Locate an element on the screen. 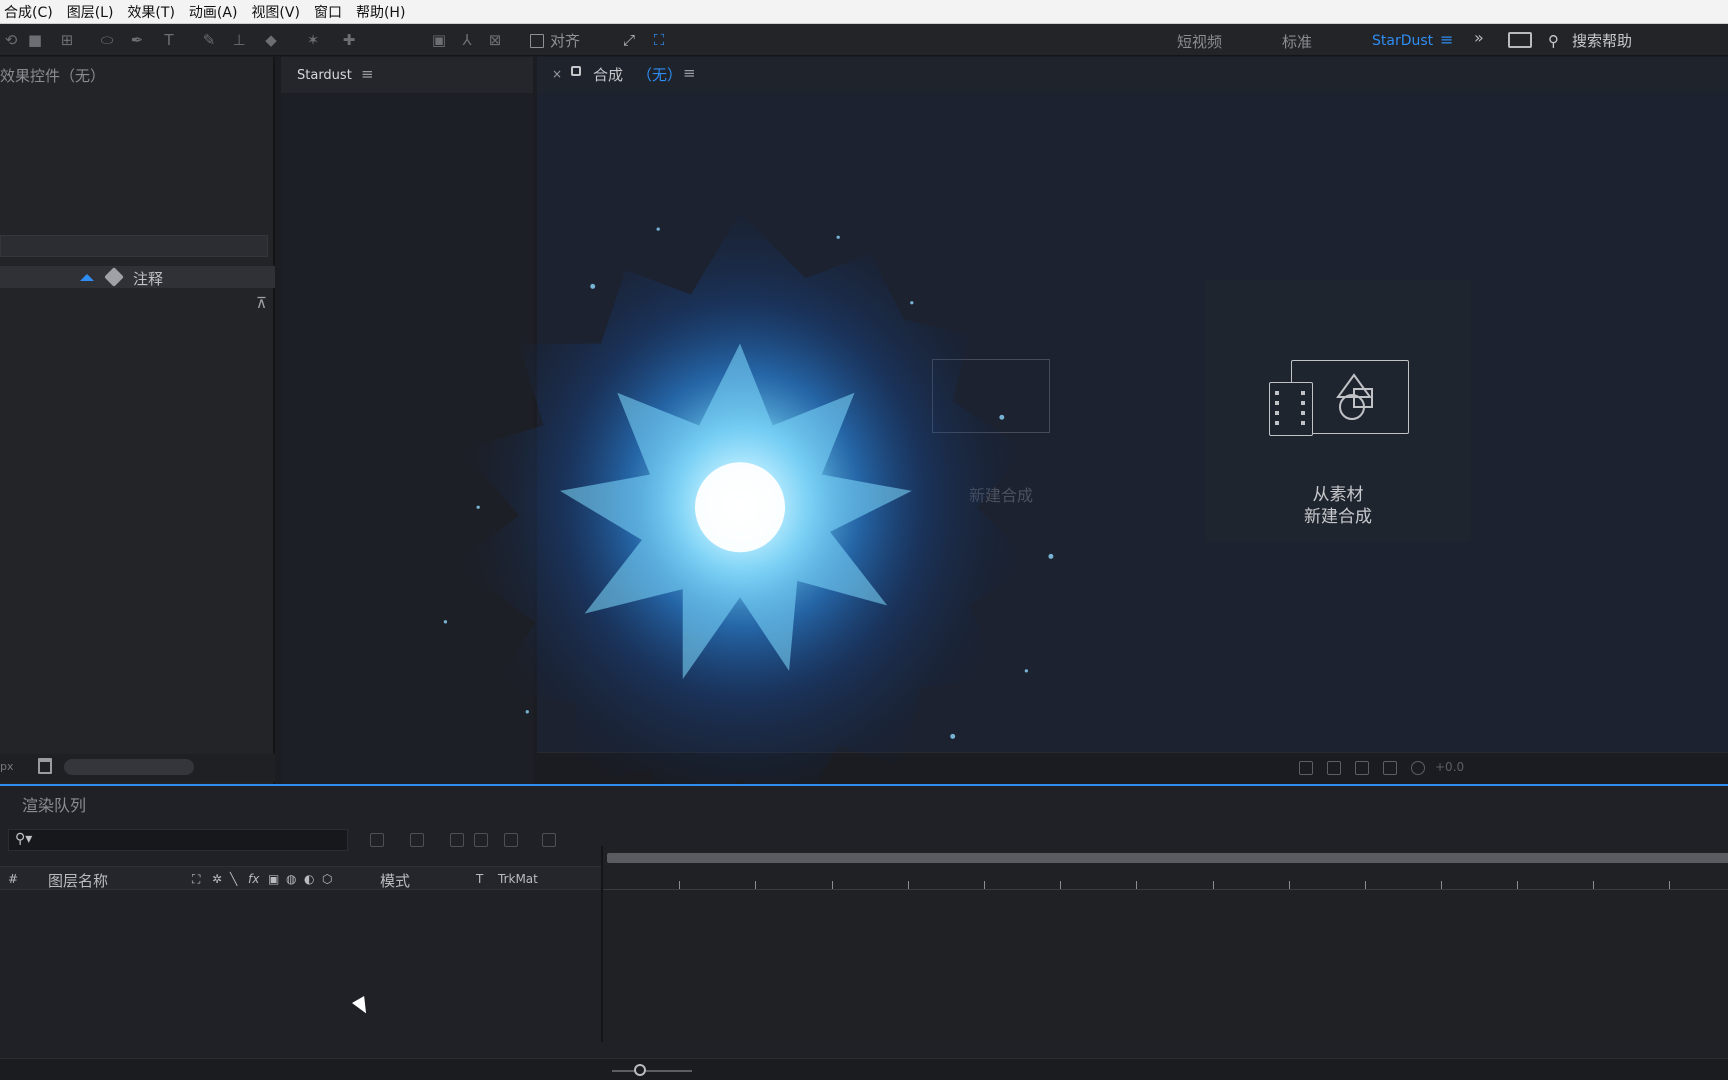 This screenshot has width=1728, height=1080. settings-gear-icon is located at coordinates (1418, 768).